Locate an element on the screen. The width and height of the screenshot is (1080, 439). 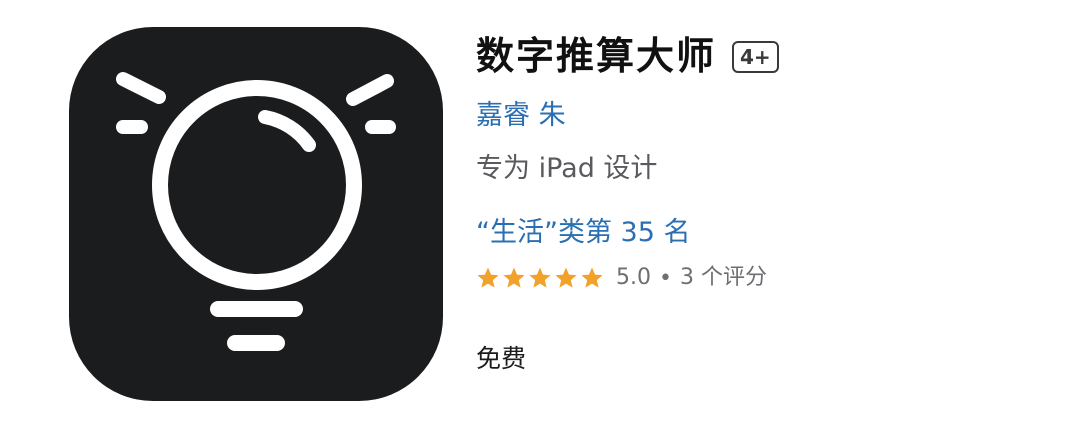
app-title: 数字推算大师 is located at coordinates (596, 56).